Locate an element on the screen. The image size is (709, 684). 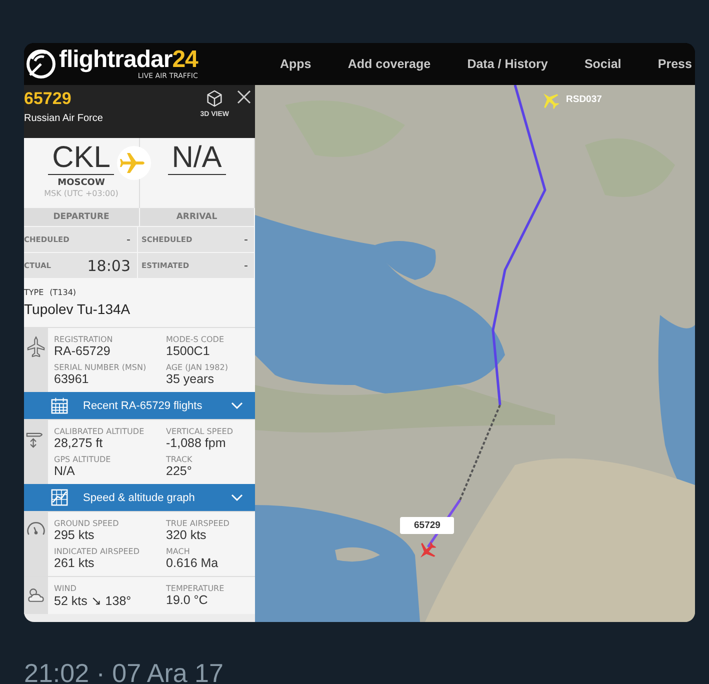
calendar-icon is located at coordinates (59, 405).